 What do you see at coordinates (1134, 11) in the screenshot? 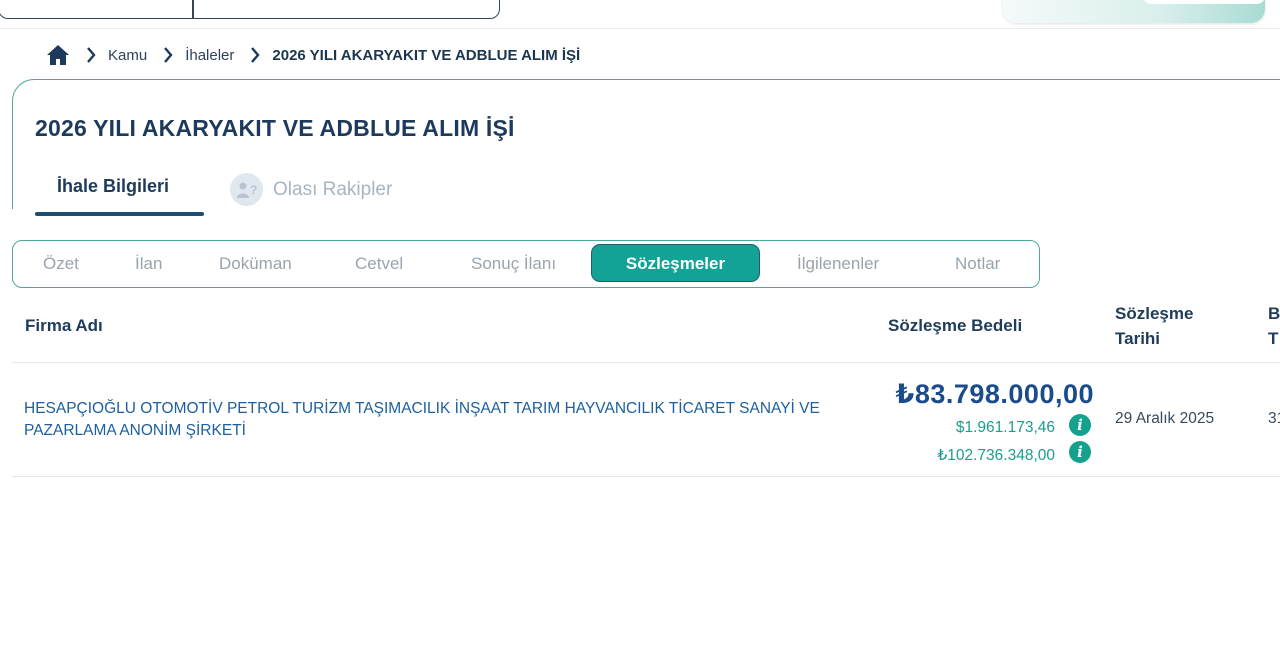
I see `top-right-panel` at bounding box center [1134, 11].